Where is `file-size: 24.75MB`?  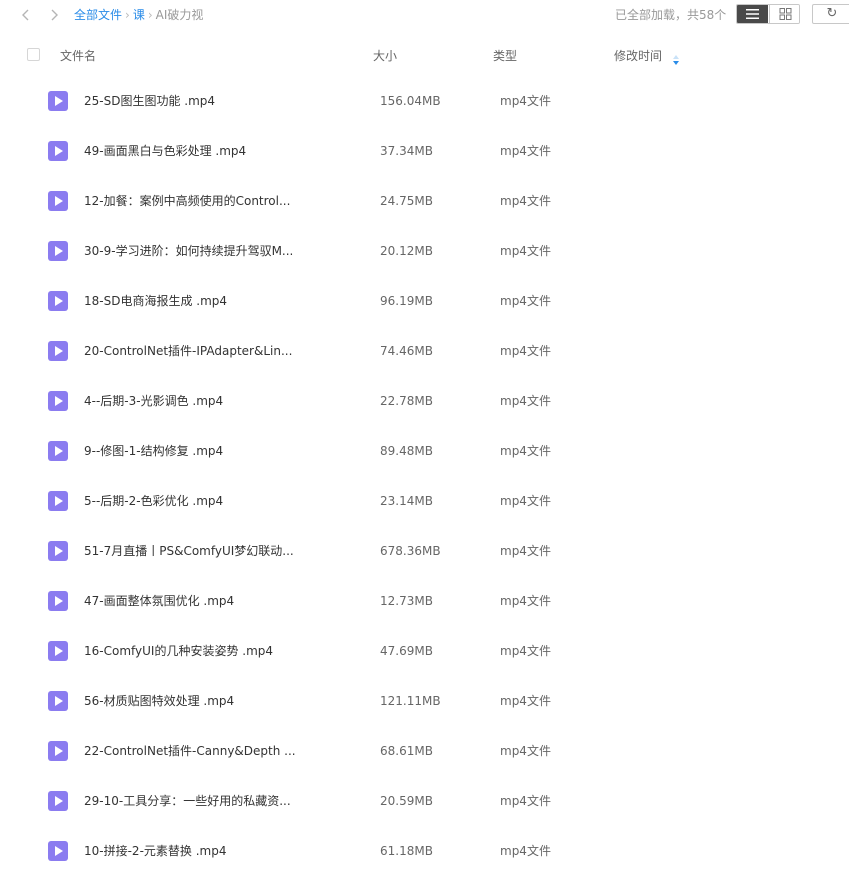 file-size: 24.75MB is located at coordinates (406, 201).